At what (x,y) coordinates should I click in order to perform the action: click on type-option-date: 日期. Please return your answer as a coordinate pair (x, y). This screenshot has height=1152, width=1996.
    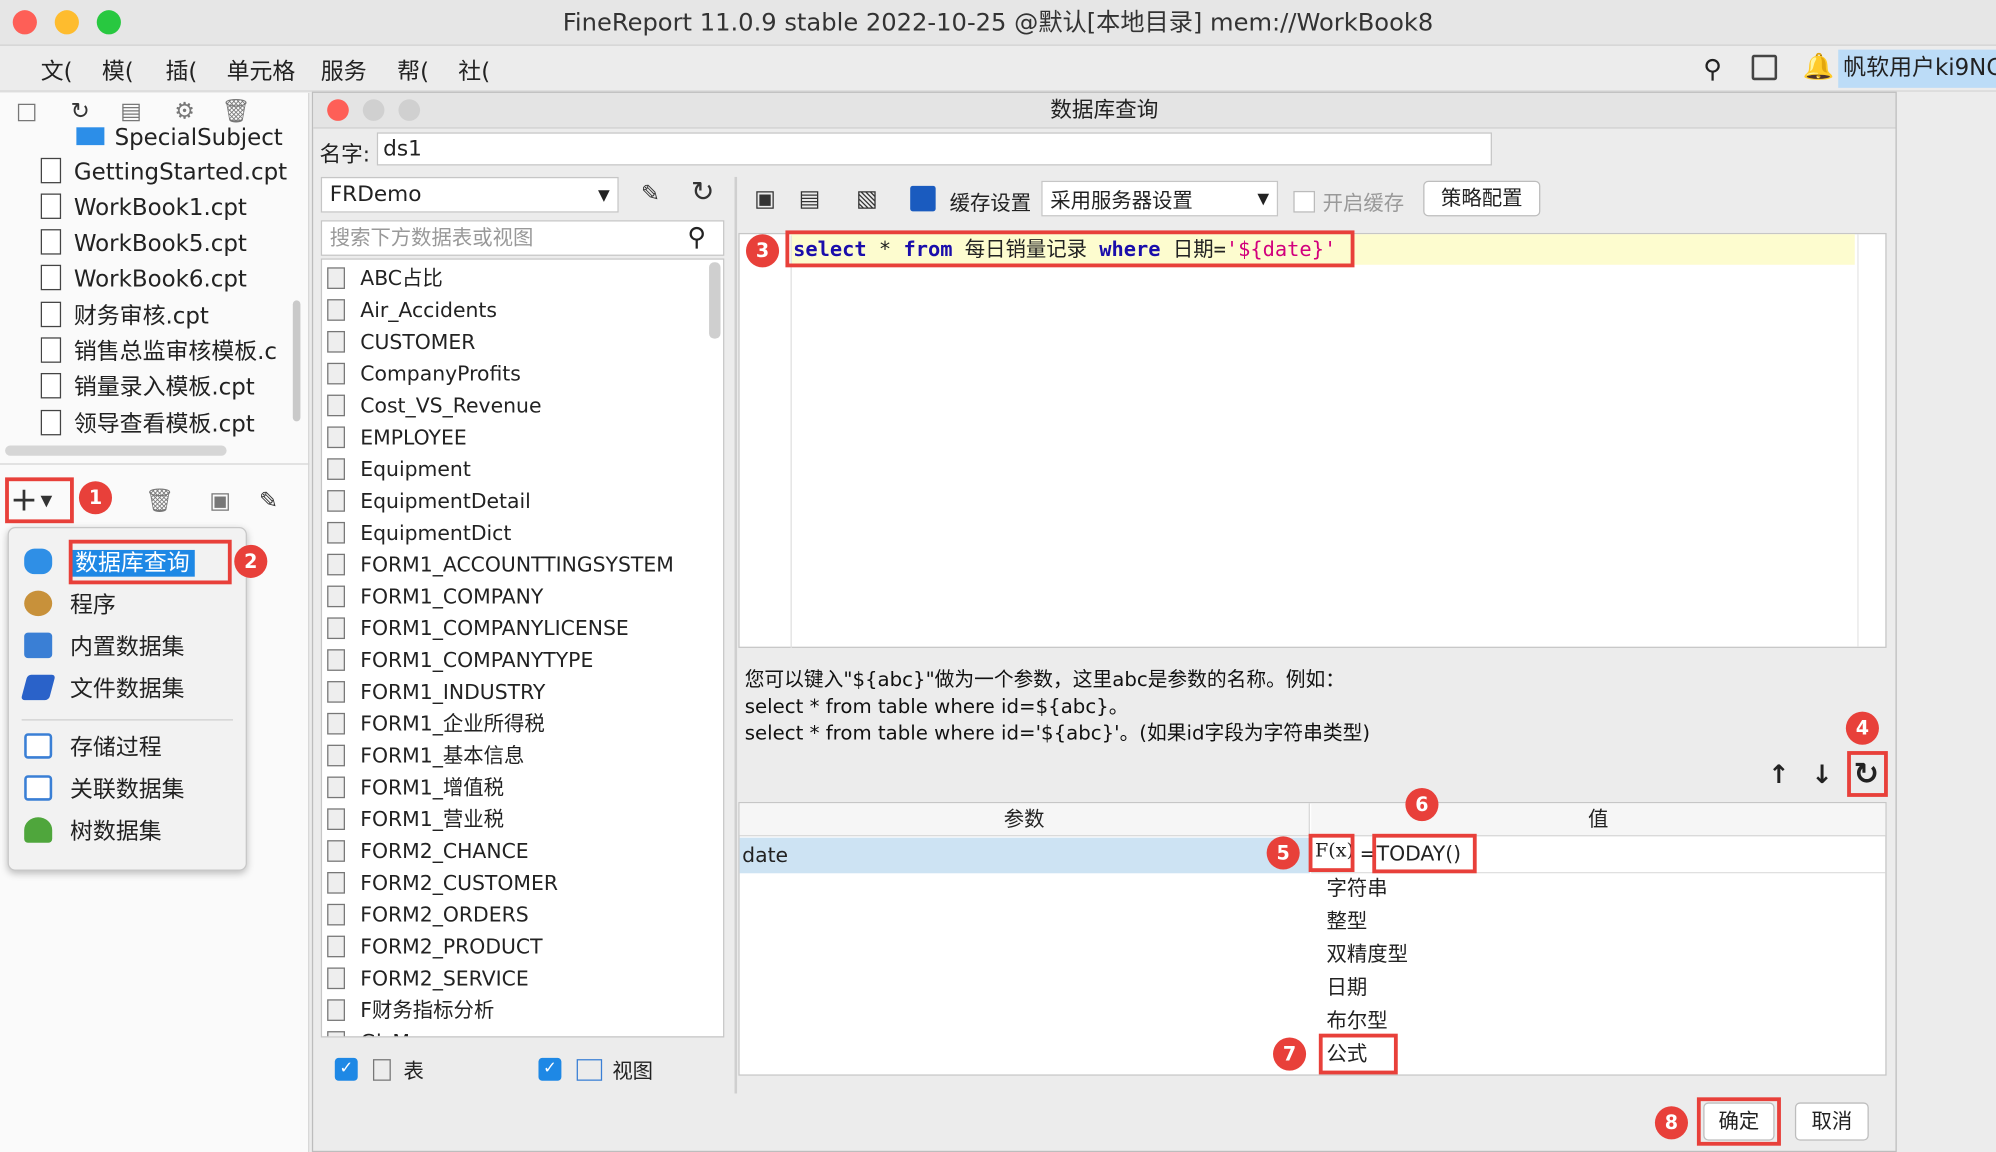
    Looking at the image, I should click on (1346, 987).